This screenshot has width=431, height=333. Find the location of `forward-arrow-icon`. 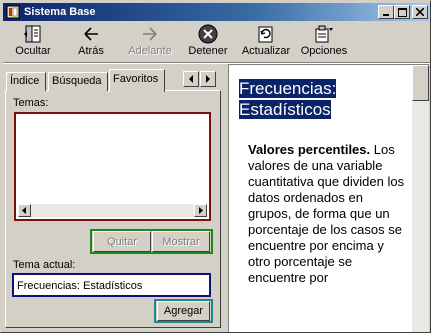

forward-arrow-icon is located at coordinates (150, 34).